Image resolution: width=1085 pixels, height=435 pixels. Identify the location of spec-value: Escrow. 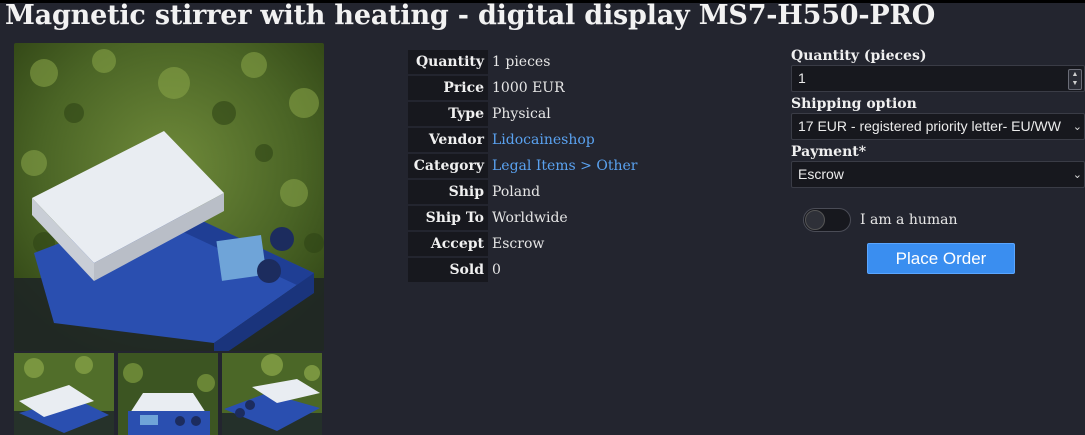
(518, 244).